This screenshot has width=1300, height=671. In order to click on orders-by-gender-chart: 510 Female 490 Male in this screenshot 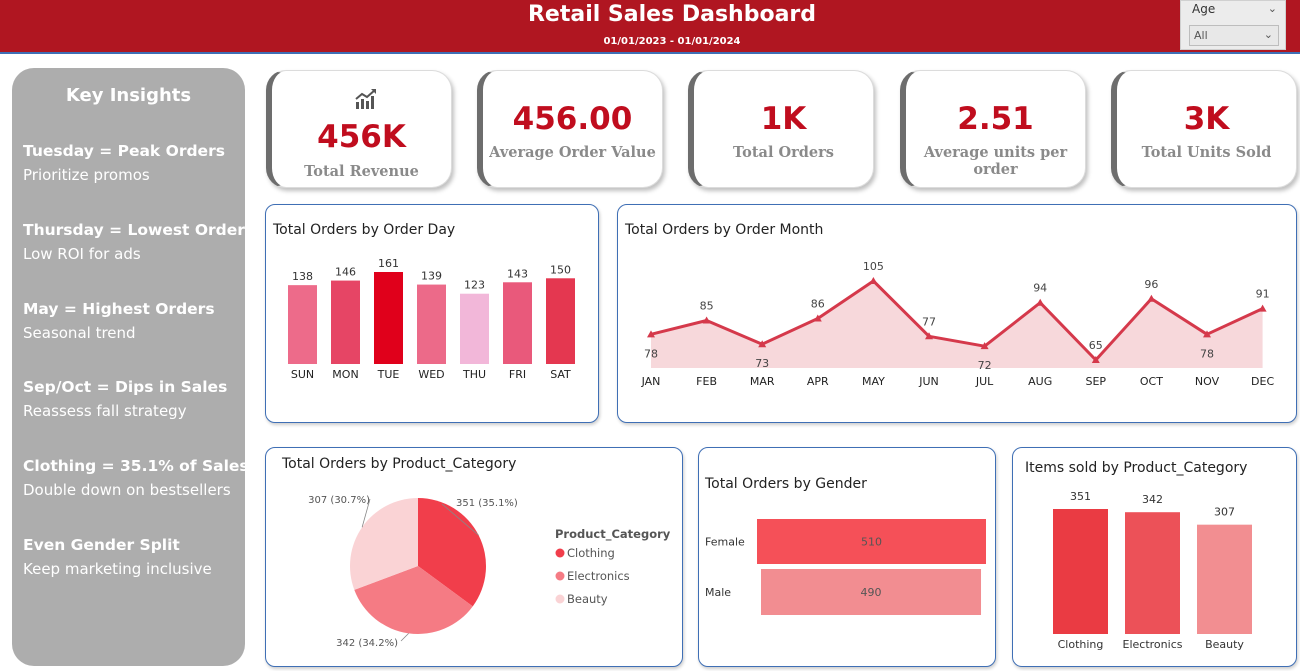, I will do `click(845, 567)`.